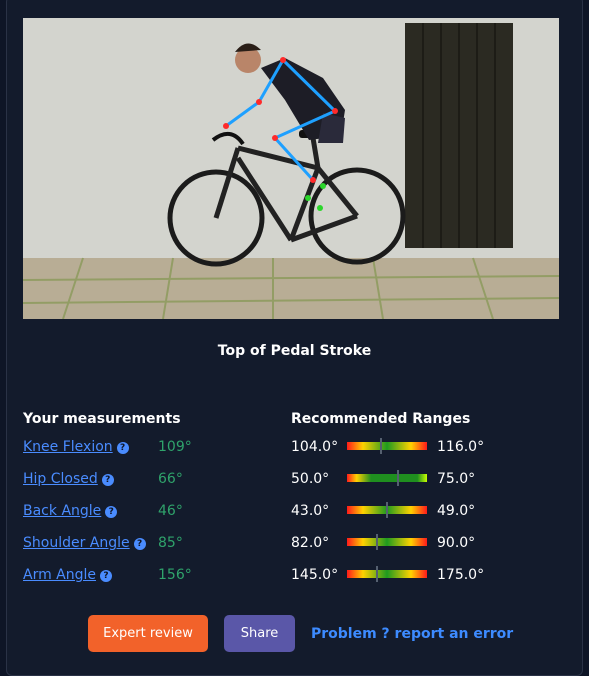 The image size is (589, 676). I want to click on hip-closed-link: Hip Closed?, so click(68, 479).